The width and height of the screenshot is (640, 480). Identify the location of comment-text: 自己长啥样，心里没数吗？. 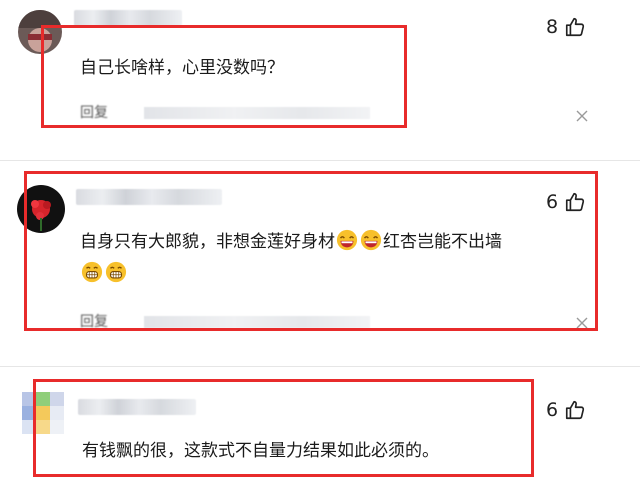
(182, 68).